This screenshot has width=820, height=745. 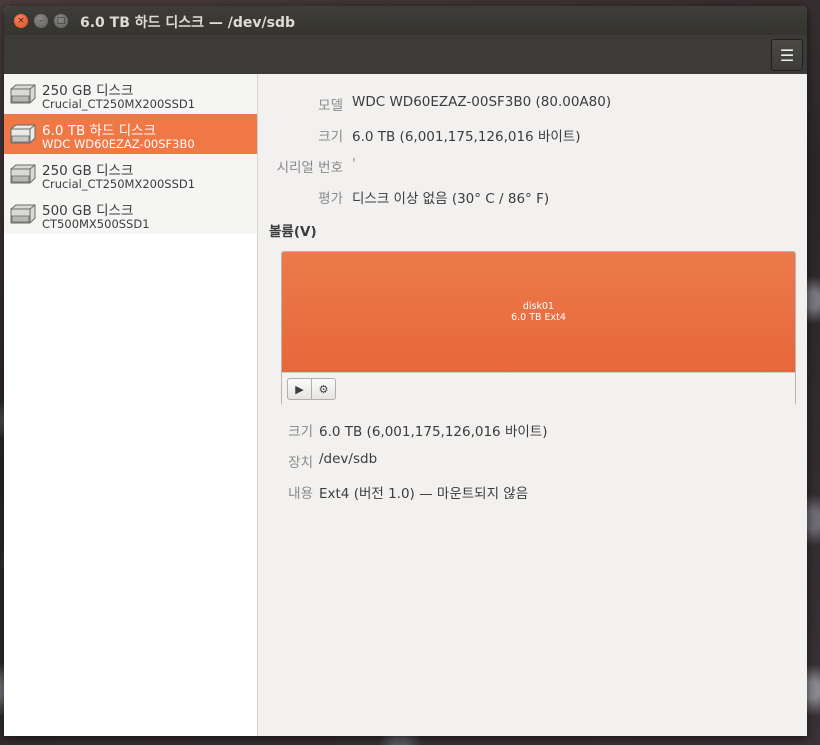 What do you see at coordinates (330, 106) in the screenshot?
I see `model-label: 모델` at bounding box center [330, 106].